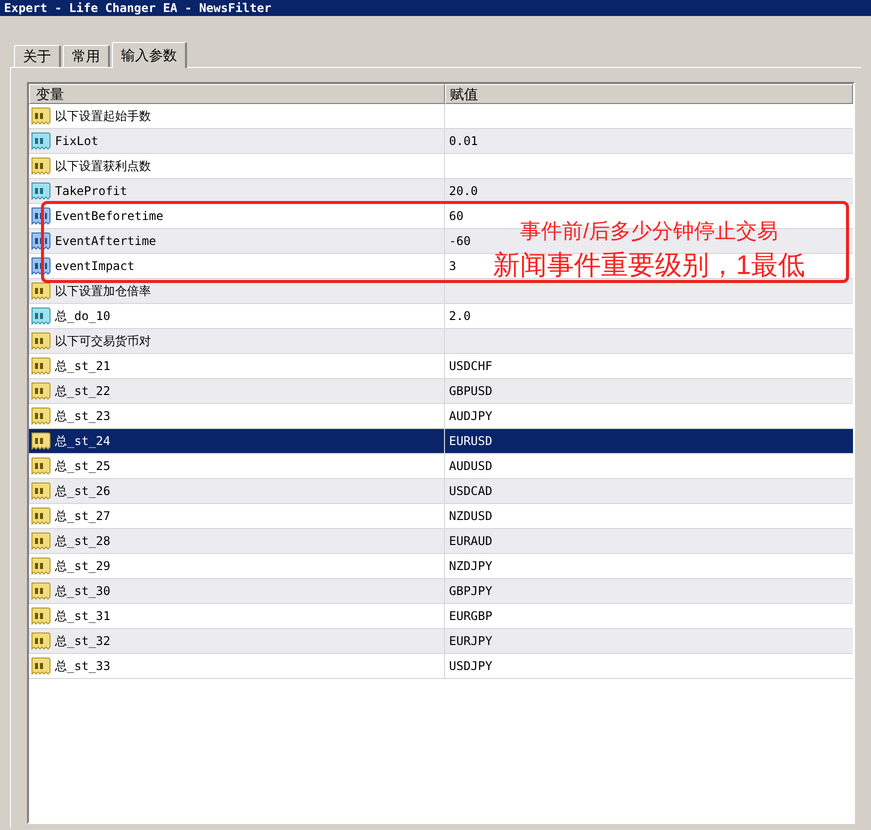 The image size is (871, 830). Describe the element at coordinates (237, 666) in the screenshot. I see `parameter-name-cell: 总_st_33` at that location.